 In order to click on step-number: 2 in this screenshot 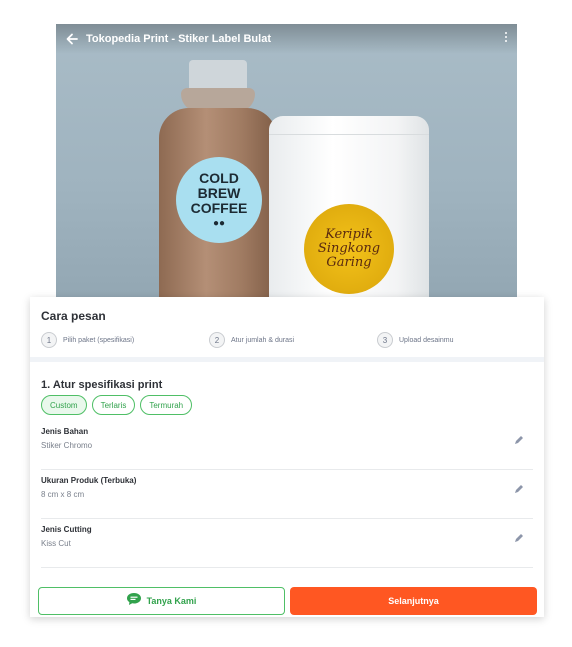, I will do `click(217, 340)`.